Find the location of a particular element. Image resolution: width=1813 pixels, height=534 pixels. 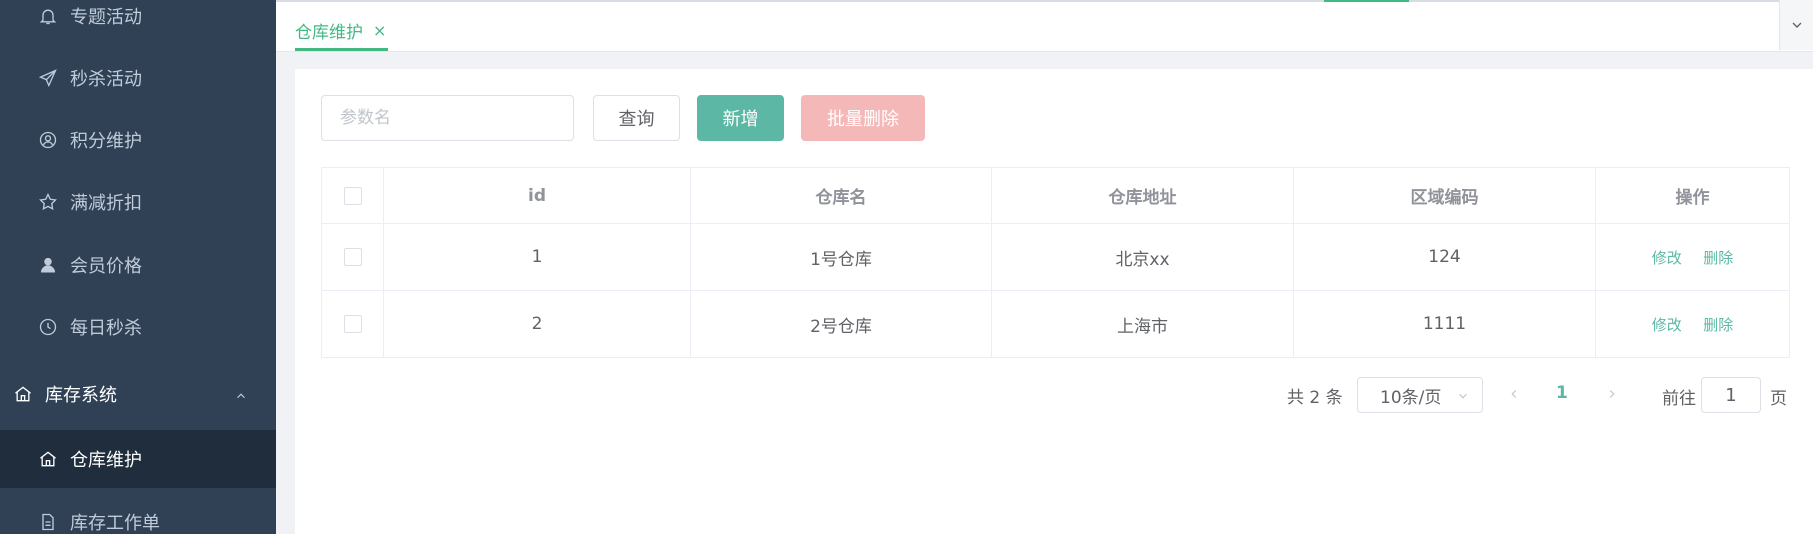

user-icon is located at coordinates (48, 265).